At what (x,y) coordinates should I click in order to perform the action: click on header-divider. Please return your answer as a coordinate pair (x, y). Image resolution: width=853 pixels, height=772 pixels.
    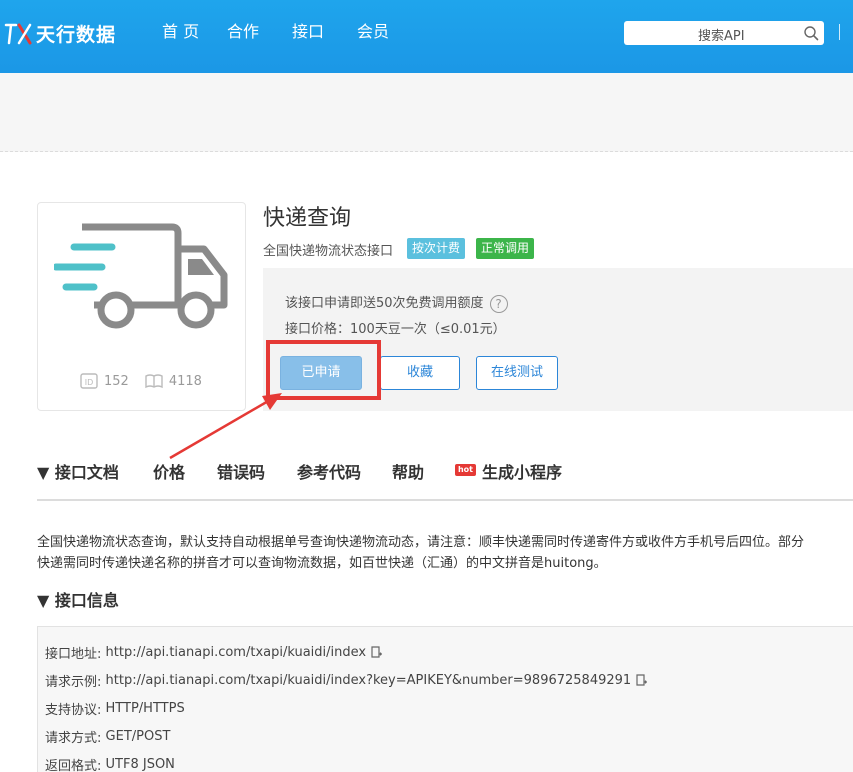
    Looking at the image, I should click on (839, 32).